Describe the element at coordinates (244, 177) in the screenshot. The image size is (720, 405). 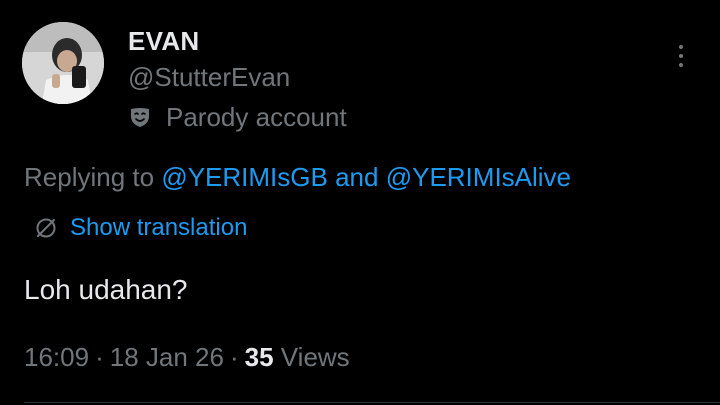
I see `mention-link: @YERIMIsGB` at that location.